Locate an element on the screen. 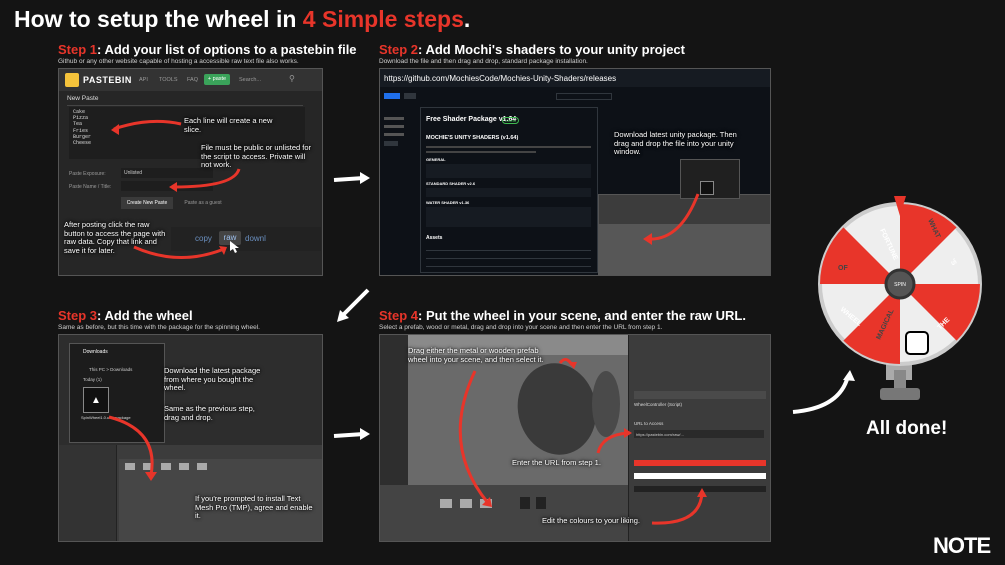 The width and height of the screenshot is (1005, 565). note-badge-icon is located at coordinates (917, 343).